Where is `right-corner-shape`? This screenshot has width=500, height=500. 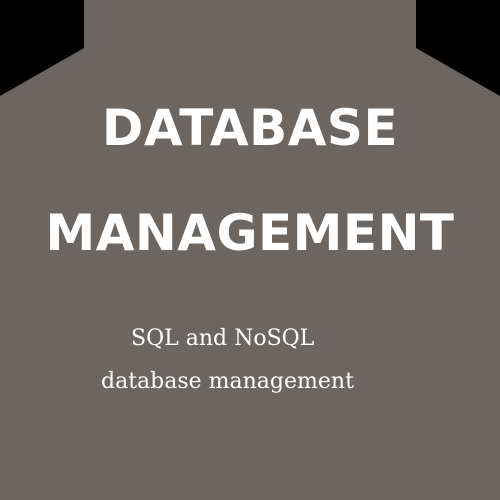
right-corner-shape is located at coordinates (458, 48).